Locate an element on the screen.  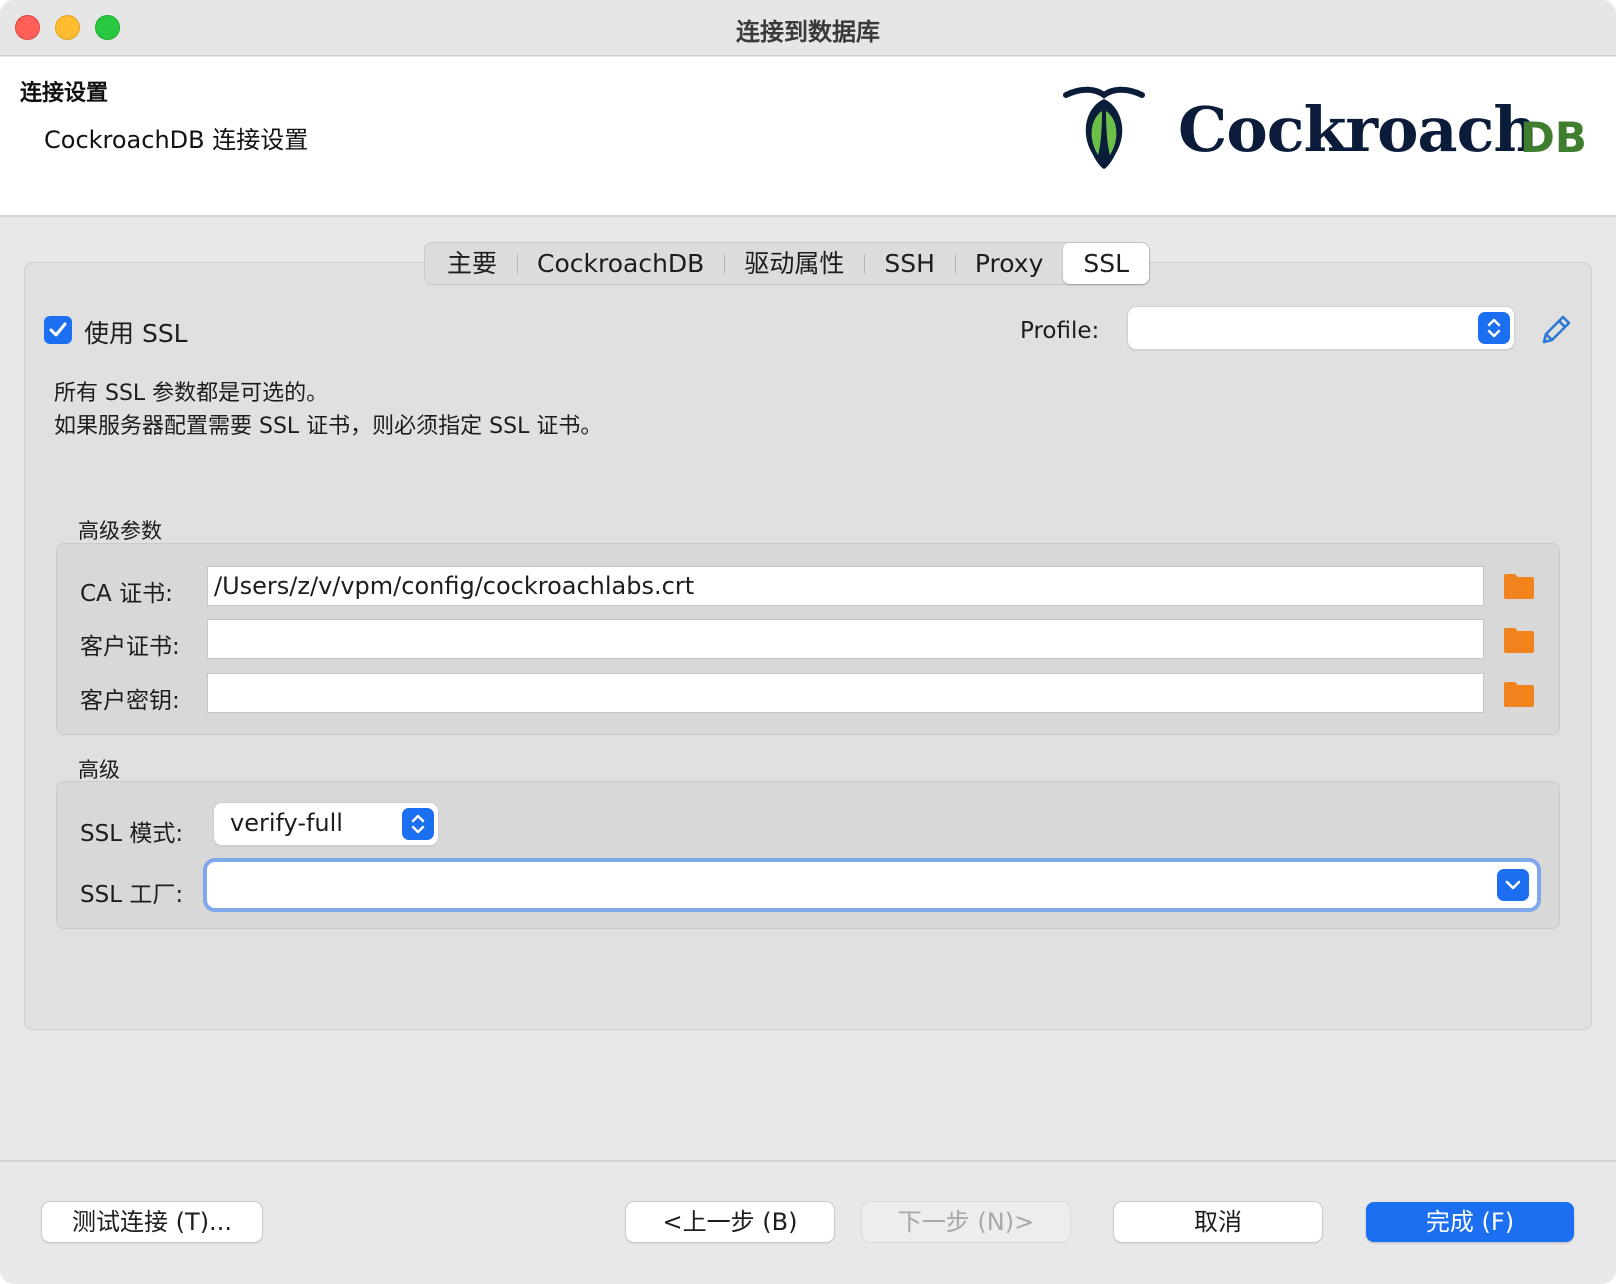
title-bar: 连接到数据库 is located at coordinates (808, 28).